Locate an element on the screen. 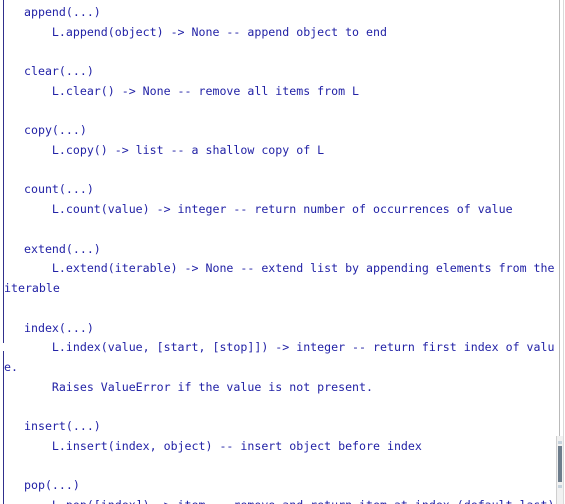 The image size is (565, 504). scrollbar-cap-top is located at coordinates (560, 442).